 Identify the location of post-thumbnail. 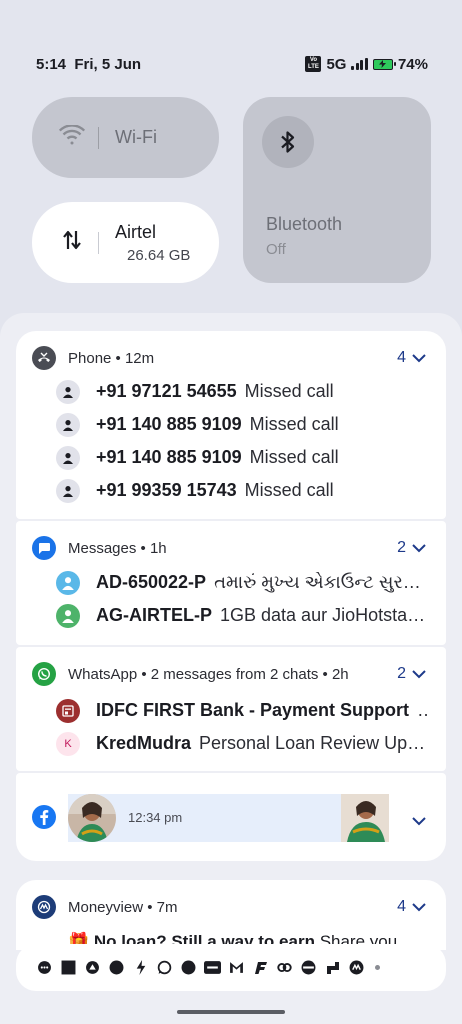
(365, 818).